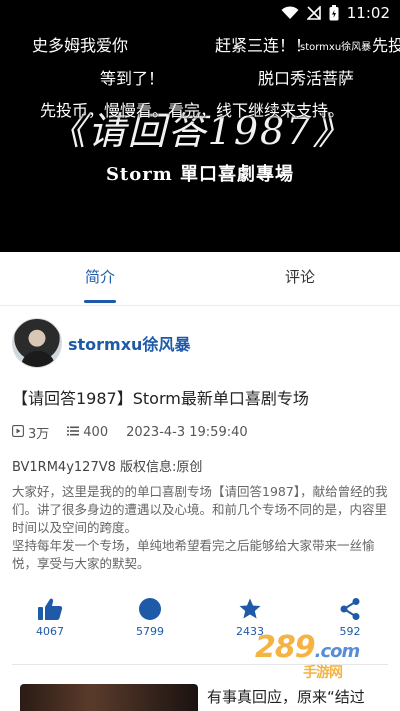 The image size is (400, 711). I want to click on watermark-domain: .com, so click(337, 651).